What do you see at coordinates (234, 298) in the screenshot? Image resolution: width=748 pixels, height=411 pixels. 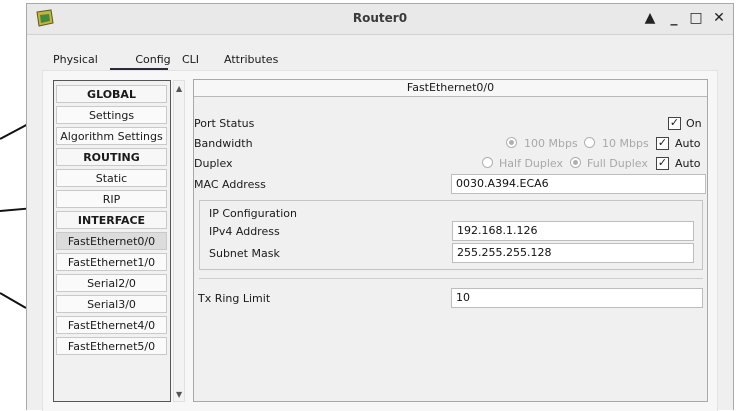 I see `tx-ring-limit-label: Tx Ring Limit` at bounding box center [234, 298].